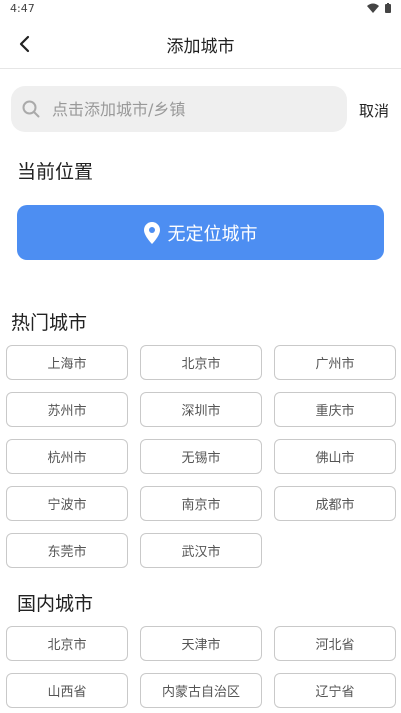  Describe the element at coordinates (49, 323) in the screenshot. I see `hot-cities-heading: 热门城市` at that location.